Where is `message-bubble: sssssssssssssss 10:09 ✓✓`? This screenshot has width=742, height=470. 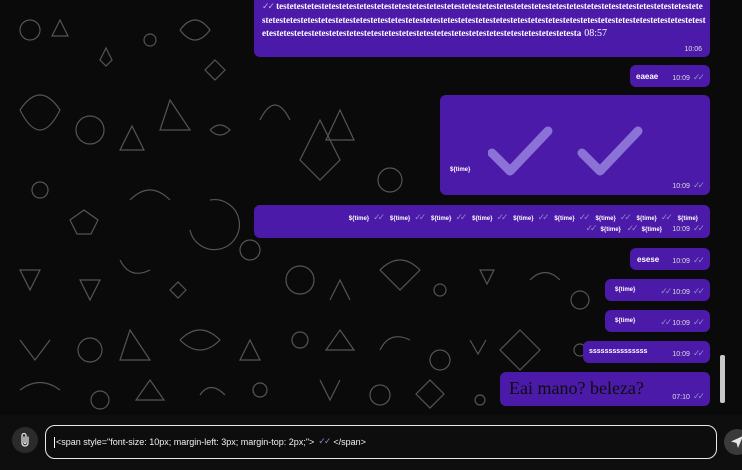
message-bubble: sssssssssssssss 10:09 ✓✓ is located at coordinates (646, 352).